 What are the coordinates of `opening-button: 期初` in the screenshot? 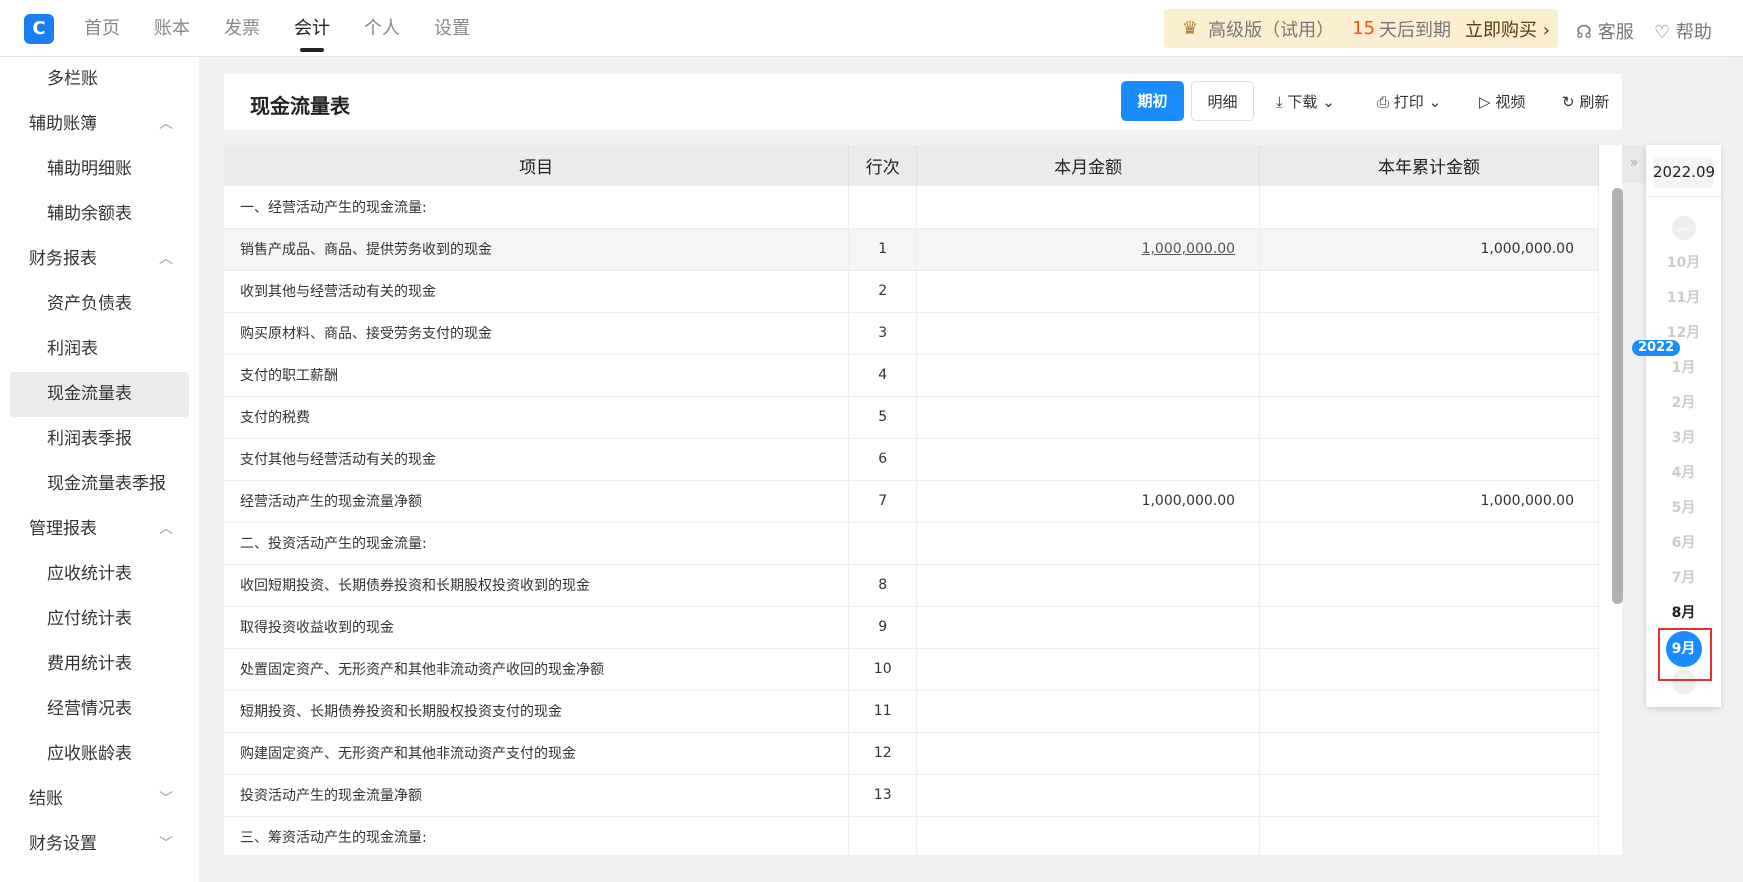 It's located at (1152, 101).